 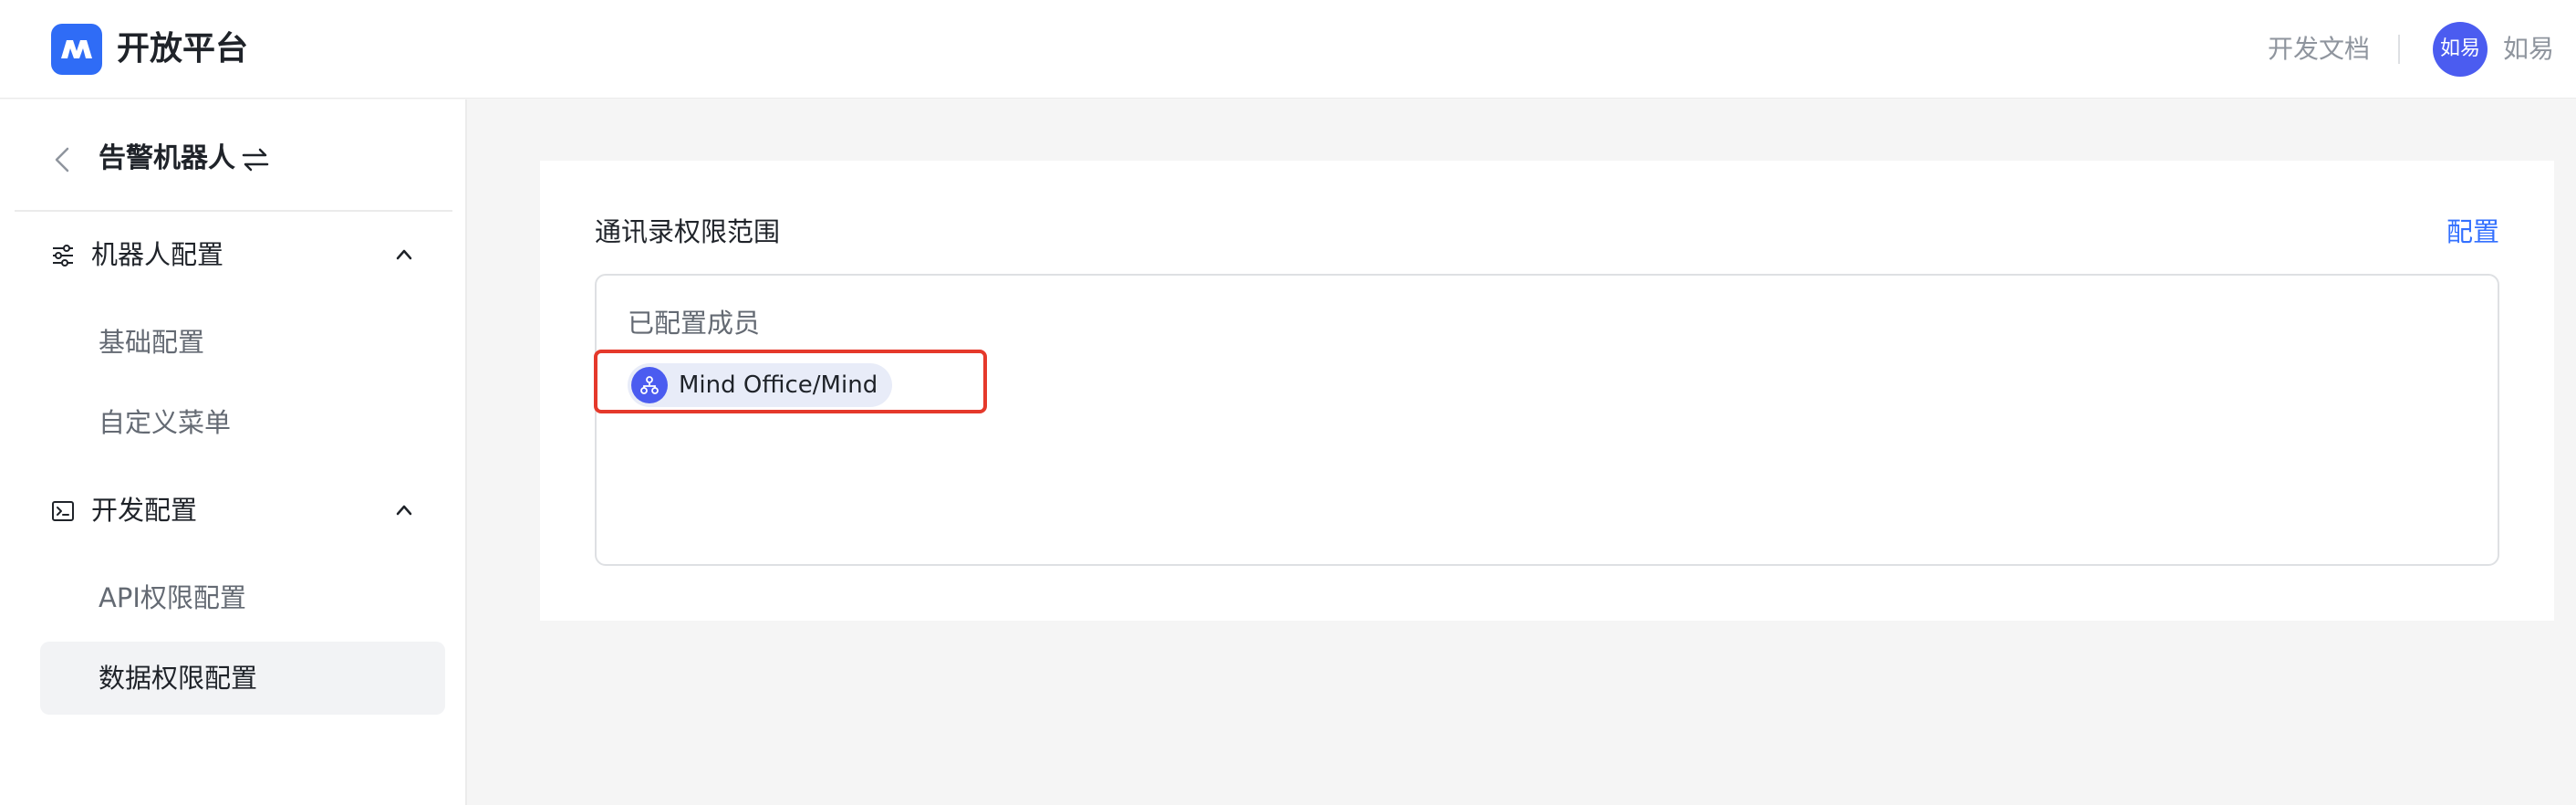 What do you see at coordinates (165, 422) in the screenshot?
I see `sidebar-item-label: 自定义菜单` at bounding box center [165, 422].